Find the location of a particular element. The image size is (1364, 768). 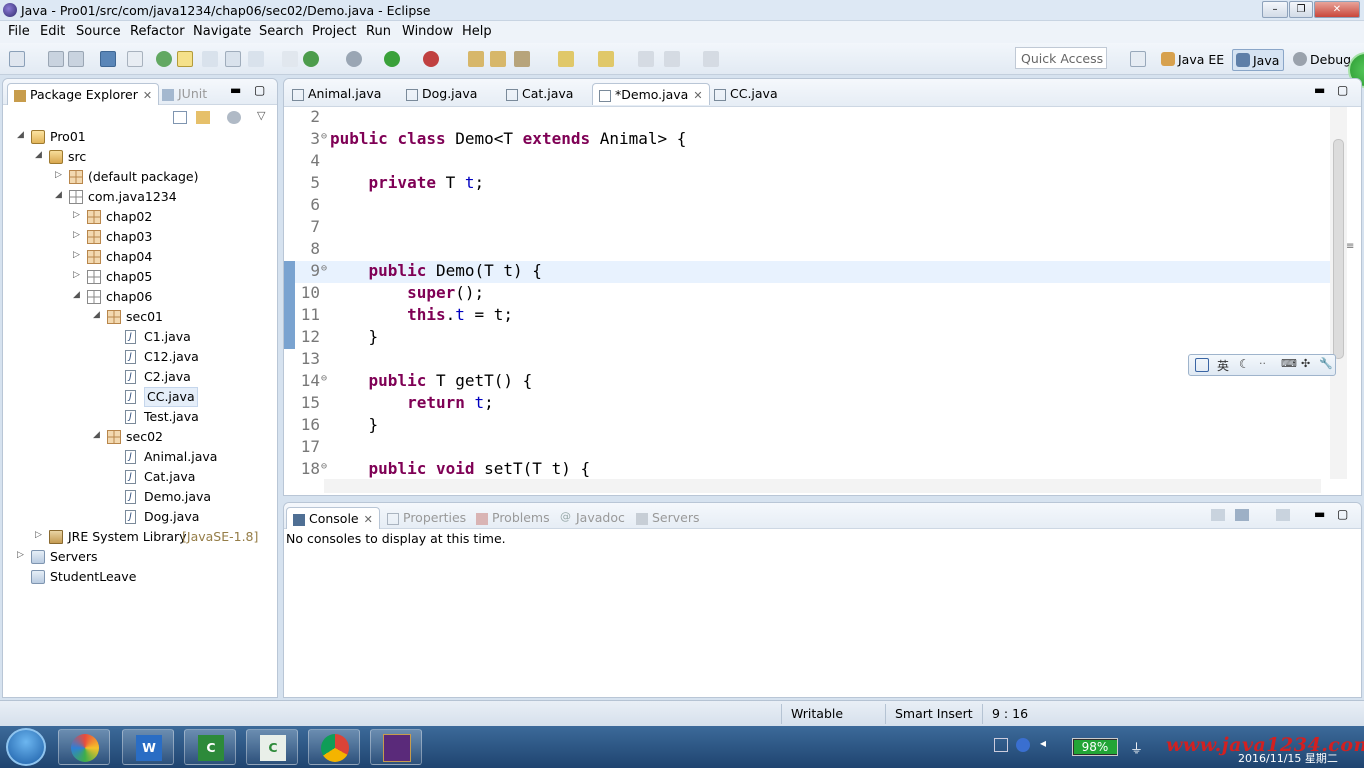

taskbar-date: 2016/11/15 星期二 is located at coordinates (1288, 758).